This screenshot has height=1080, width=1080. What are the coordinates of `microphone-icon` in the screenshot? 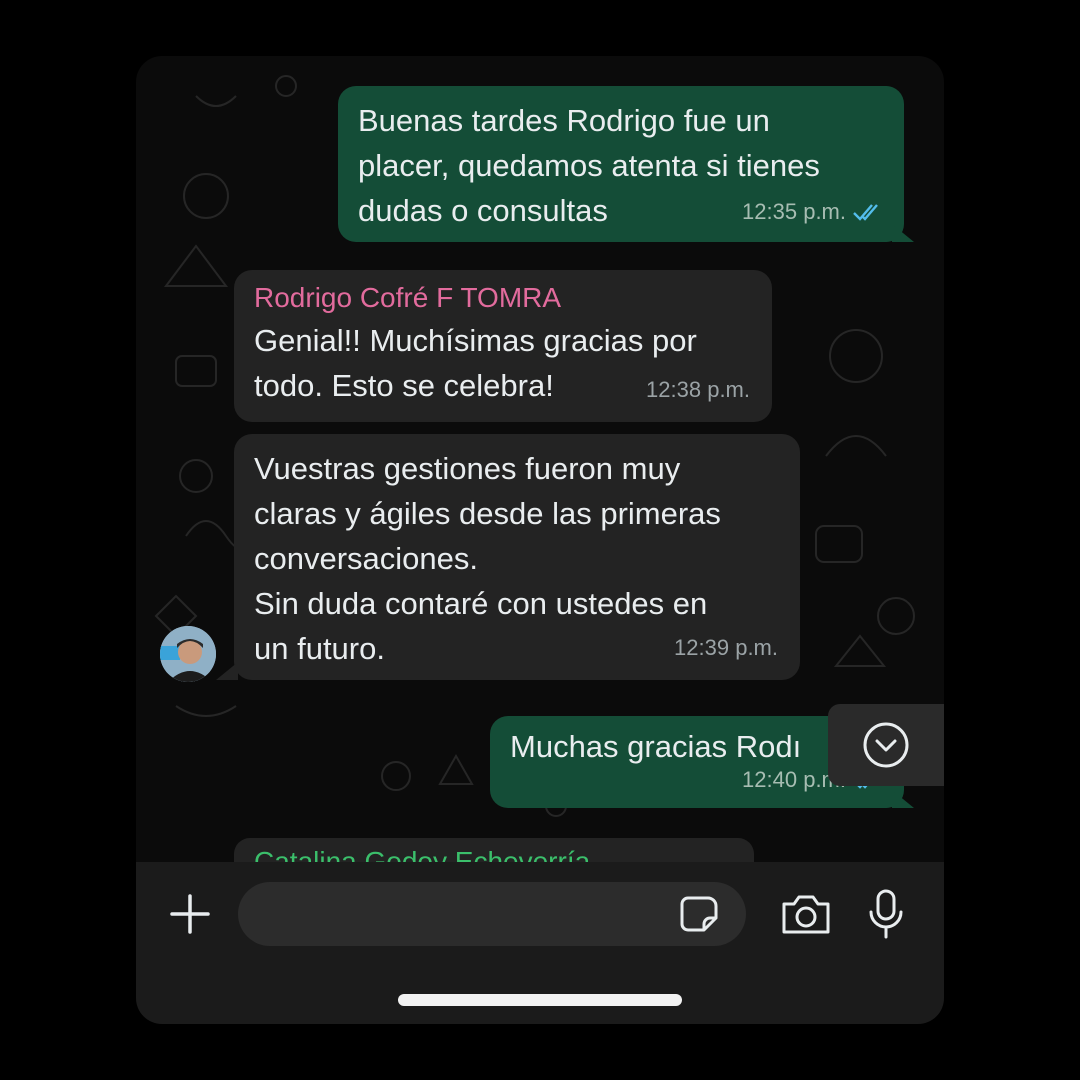 It's located at (886, 914).